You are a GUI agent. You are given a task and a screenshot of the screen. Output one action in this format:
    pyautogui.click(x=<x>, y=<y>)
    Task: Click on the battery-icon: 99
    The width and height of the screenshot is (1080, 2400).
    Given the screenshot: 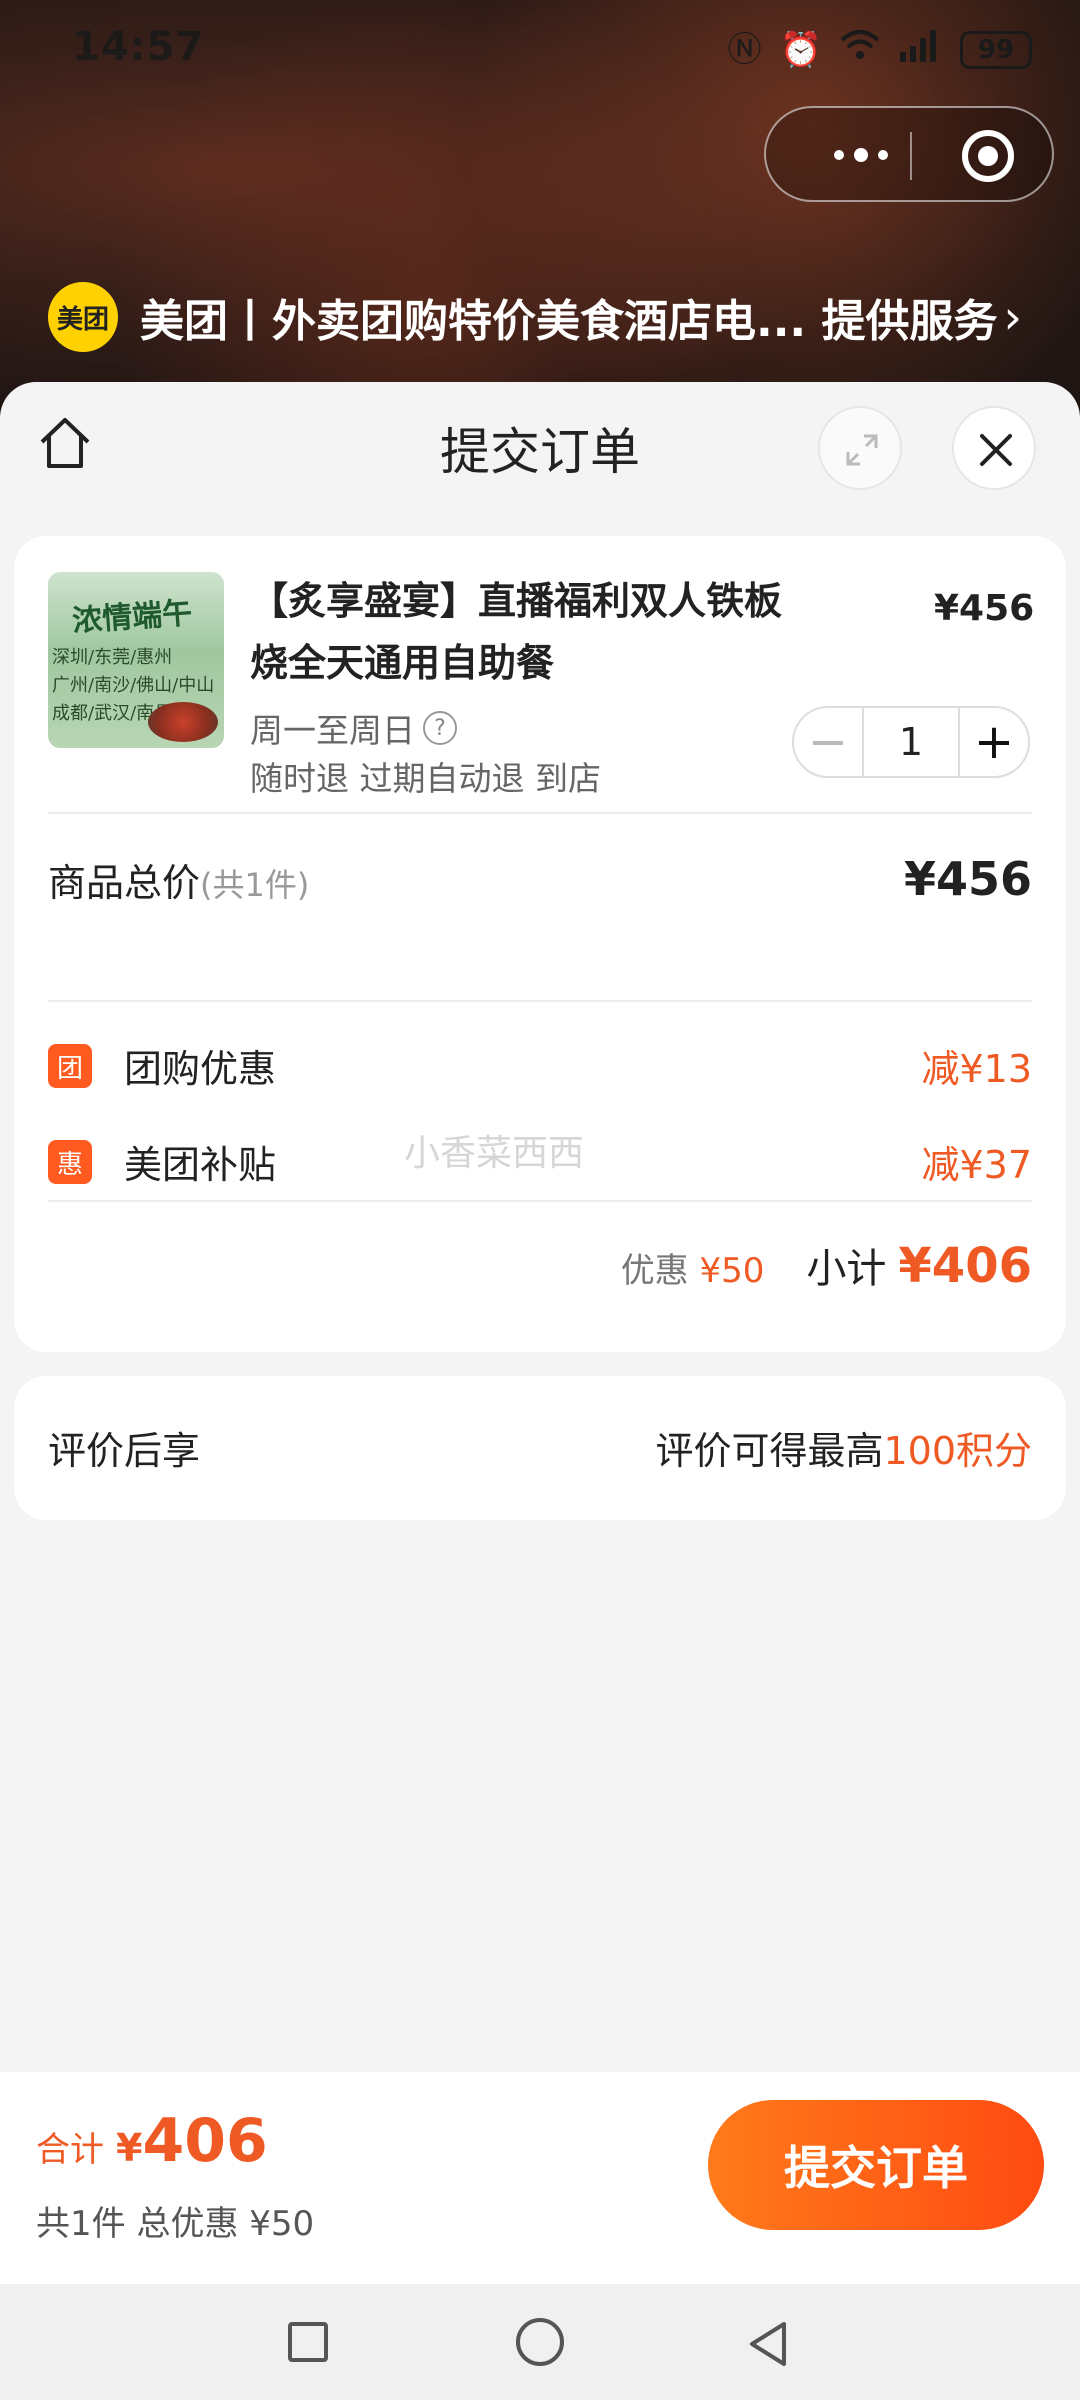 What is the action you would take?
    pyautogui.click(x=996, y=49)
    